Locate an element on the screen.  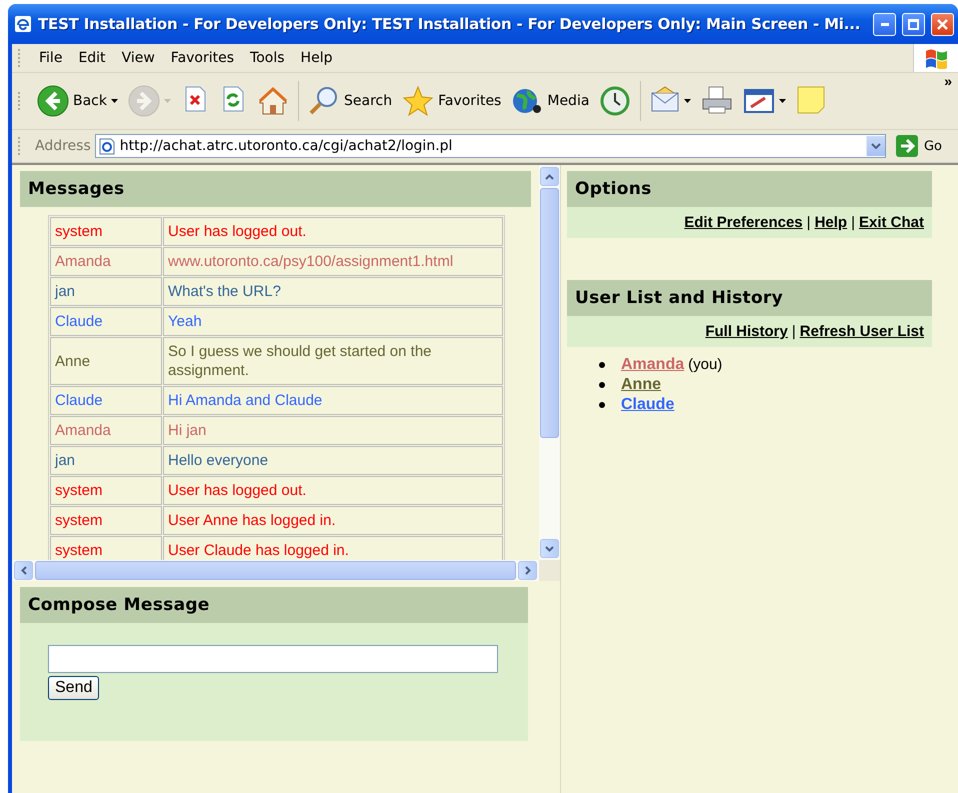
message-cell: User Anne has logged in. is located at coordinates (333, 520).